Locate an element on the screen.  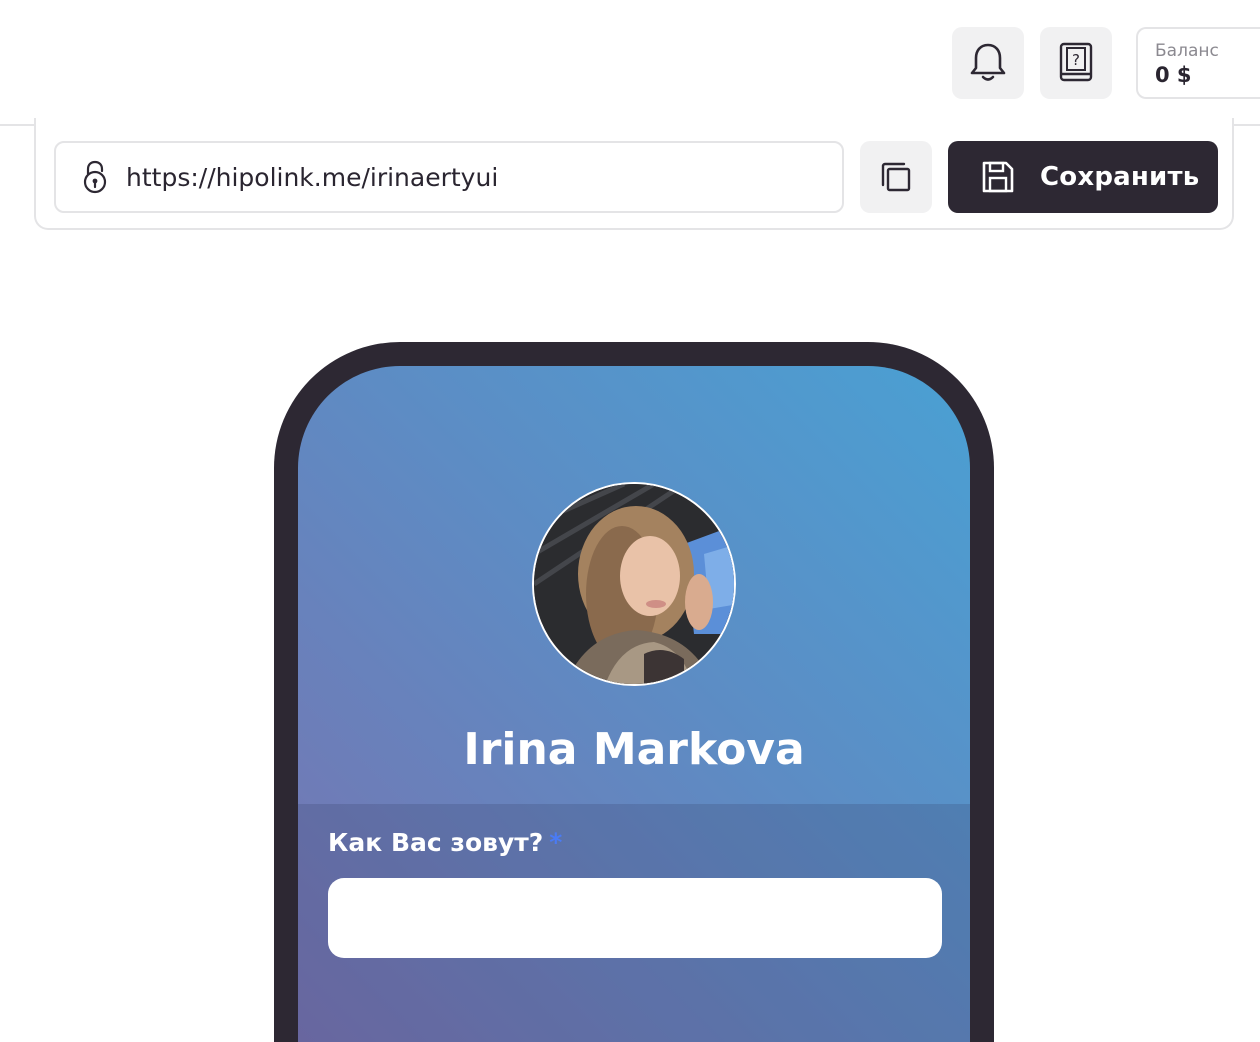
required-mark: * is located at coordinates (556, 842).